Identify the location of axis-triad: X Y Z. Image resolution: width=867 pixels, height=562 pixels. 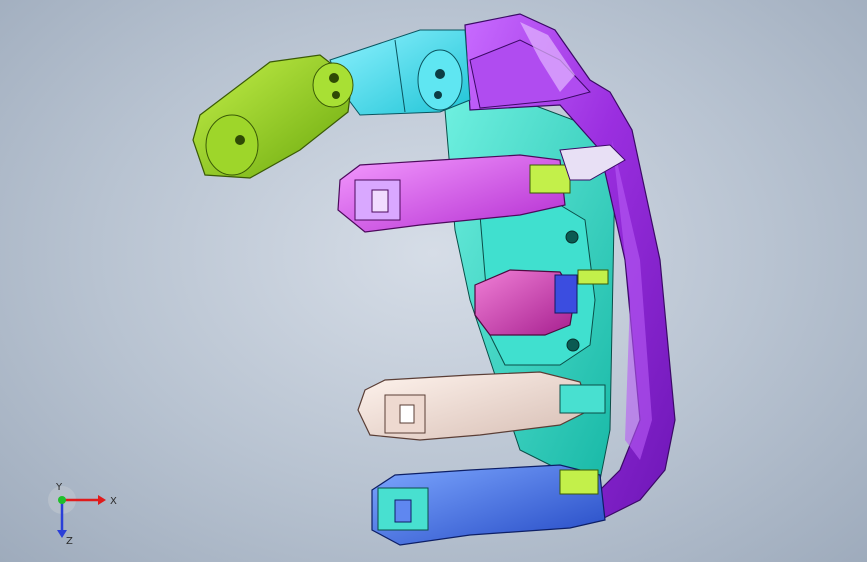
(82, 514).